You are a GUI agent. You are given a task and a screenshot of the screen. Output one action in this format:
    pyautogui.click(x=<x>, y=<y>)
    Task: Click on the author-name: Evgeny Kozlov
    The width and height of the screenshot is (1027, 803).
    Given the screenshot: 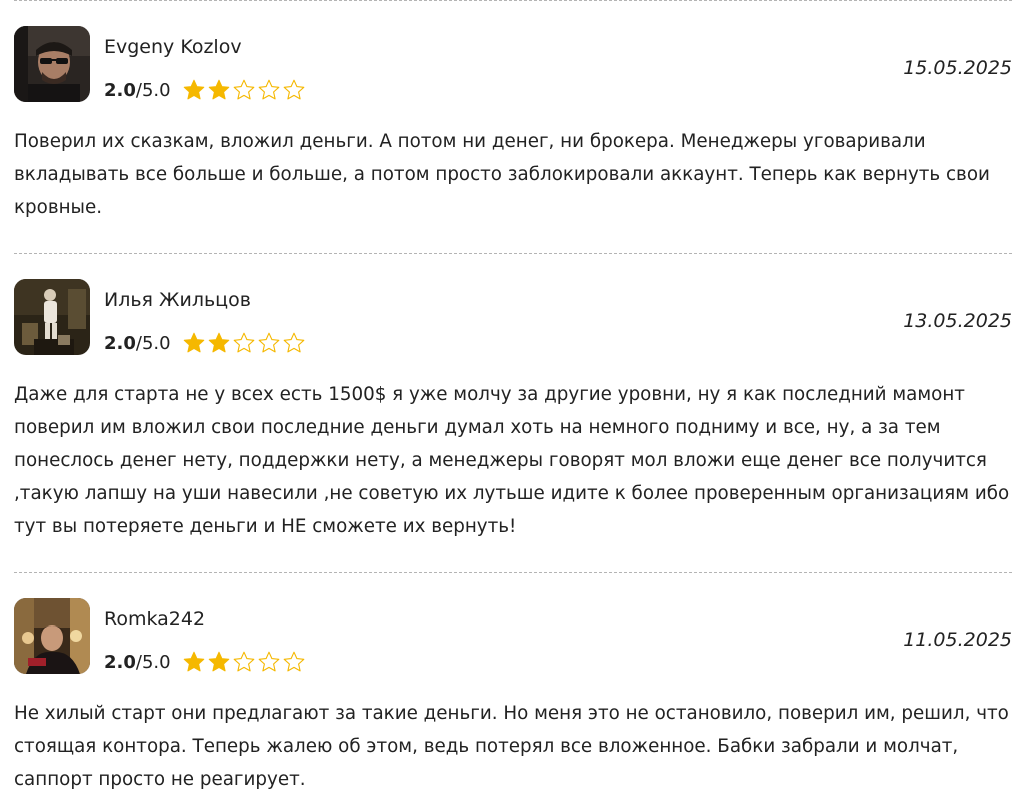 What is the action you would take?
    pyautogui.click(x=173, y=47)
    